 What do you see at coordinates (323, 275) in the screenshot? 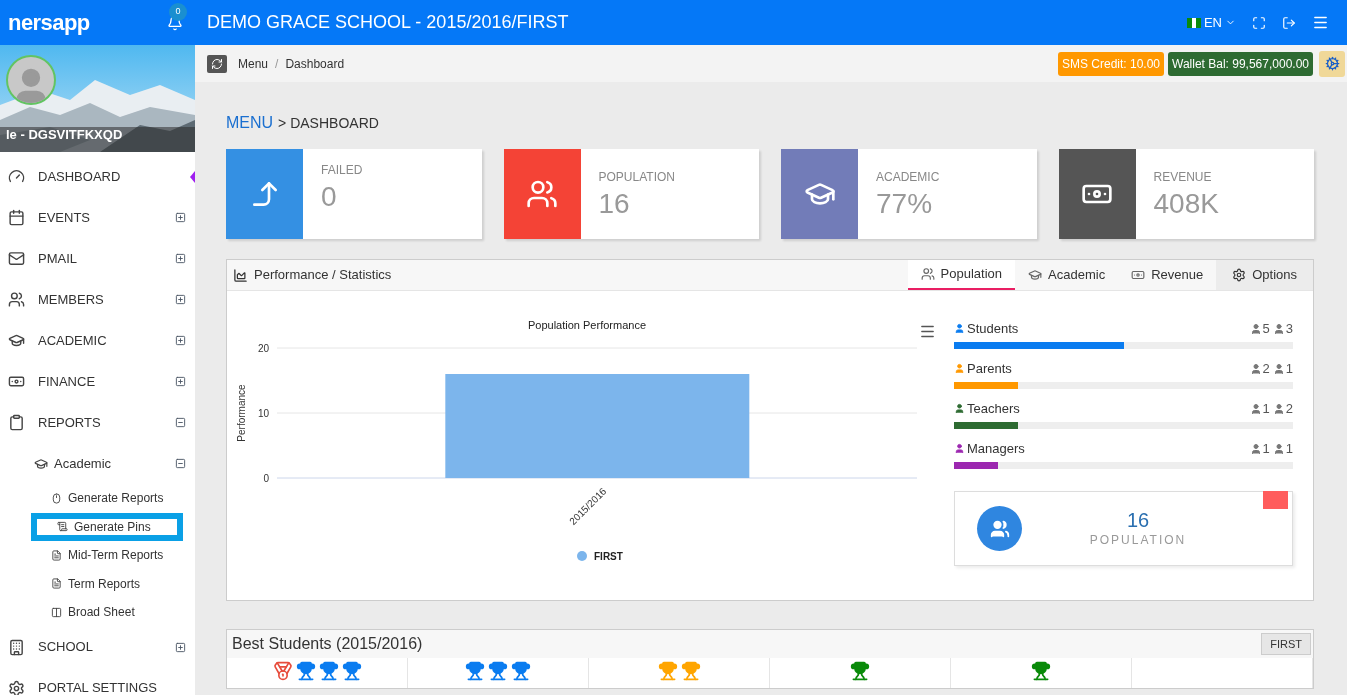
I see `panel-title: Performance / Statistics` at bounding box center [323, 275].